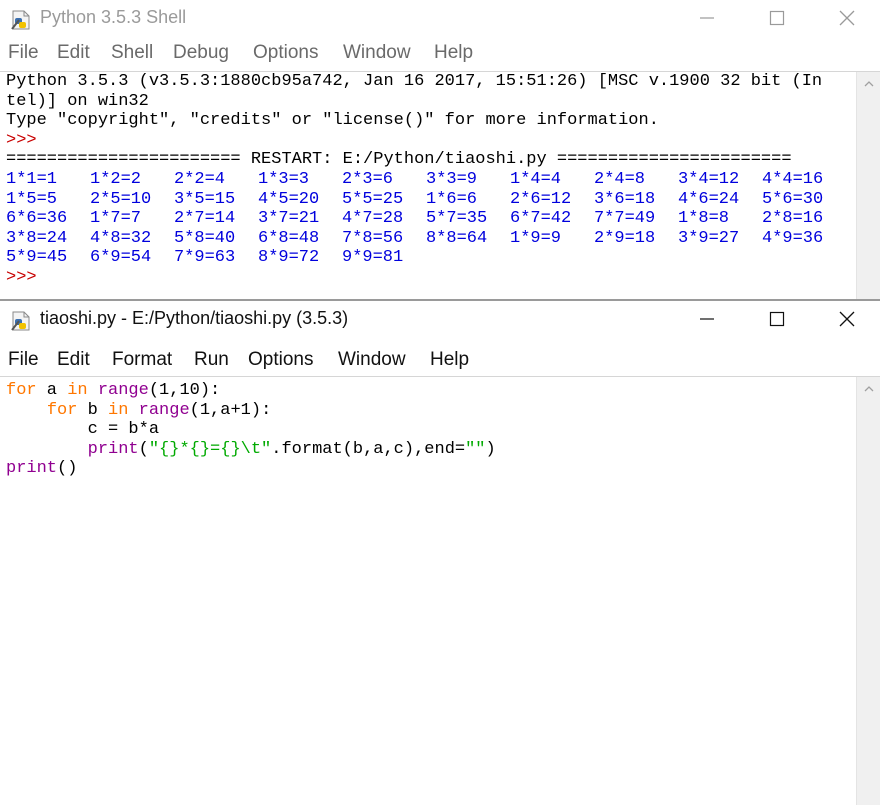 The width and height of the screenshot is (880, 805). I want to click on output-cell: 6*9=54, so click(121, 258).